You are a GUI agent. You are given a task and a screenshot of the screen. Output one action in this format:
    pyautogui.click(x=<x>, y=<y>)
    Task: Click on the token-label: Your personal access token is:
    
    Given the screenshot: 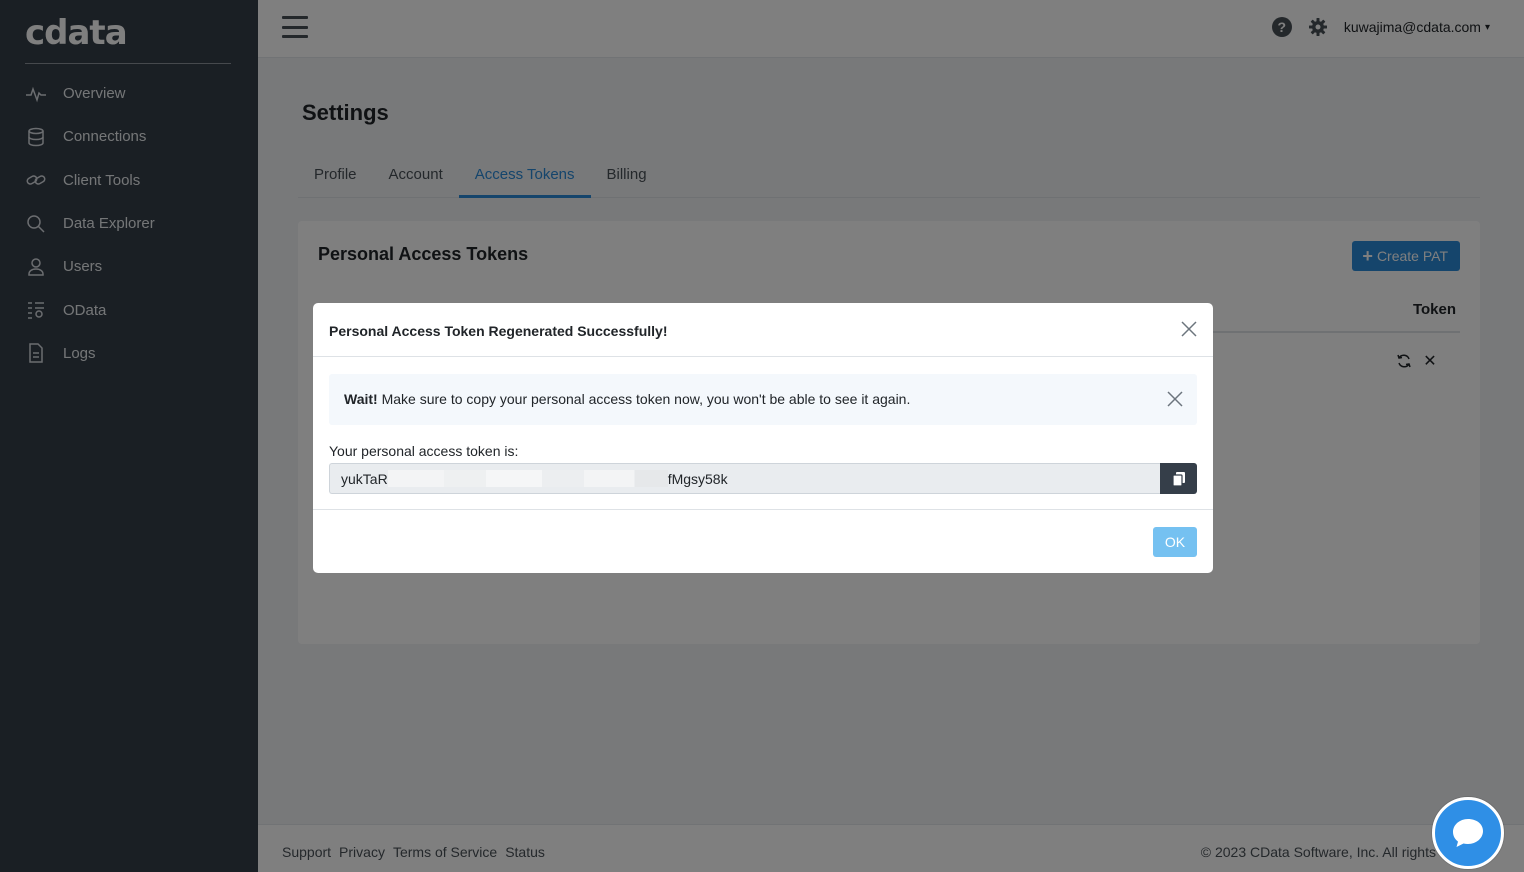 What is the action you would take?
    pyautogui.click(x=424, y=451)
    